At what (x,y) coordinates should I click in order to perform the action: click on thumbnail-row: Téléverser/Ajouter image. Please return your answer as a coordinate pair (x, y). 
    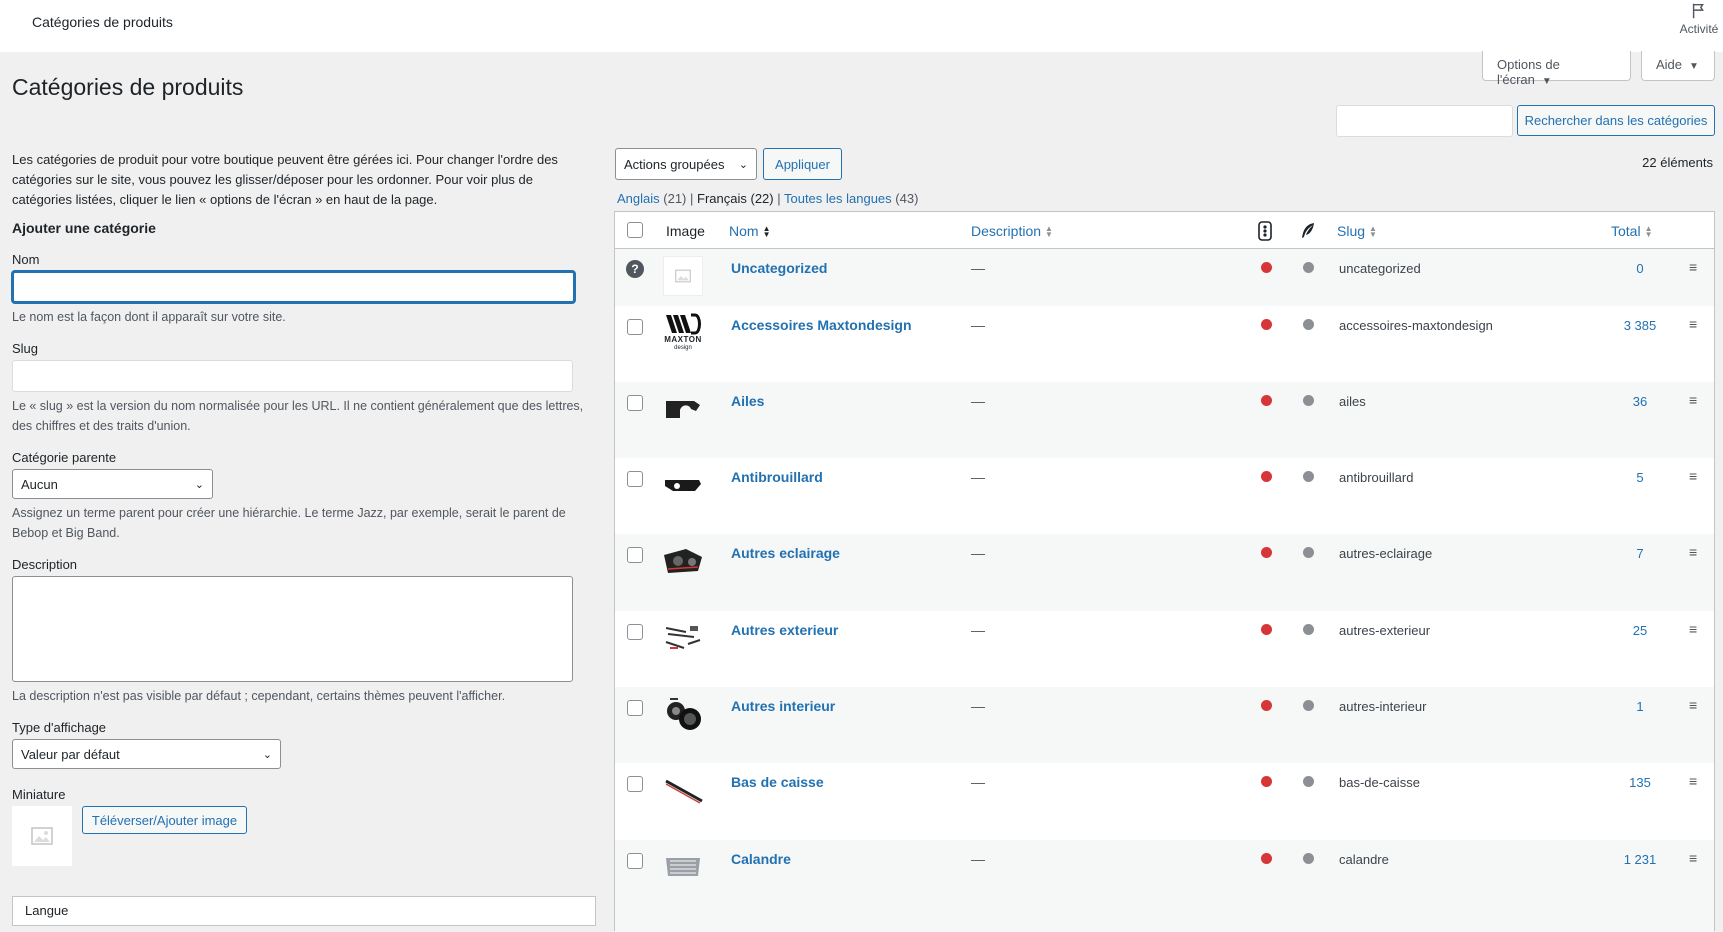
    Looking at the image, I should click on (303, 836).